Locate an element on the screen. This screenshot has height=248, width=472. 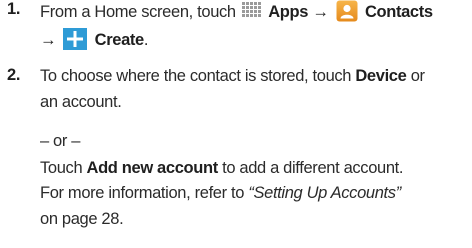
period: . is located at coordinates (146, 40).